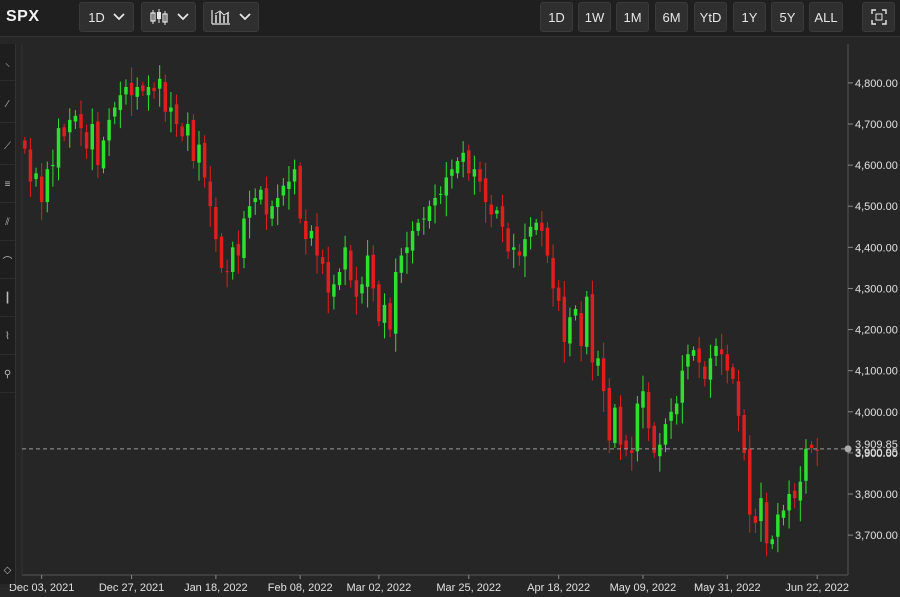 The width and height of the screenshot is (900, 597). Describe the element at coordinates (96, 17) in the screenshot. I see `interval-label: 1D` at that location.